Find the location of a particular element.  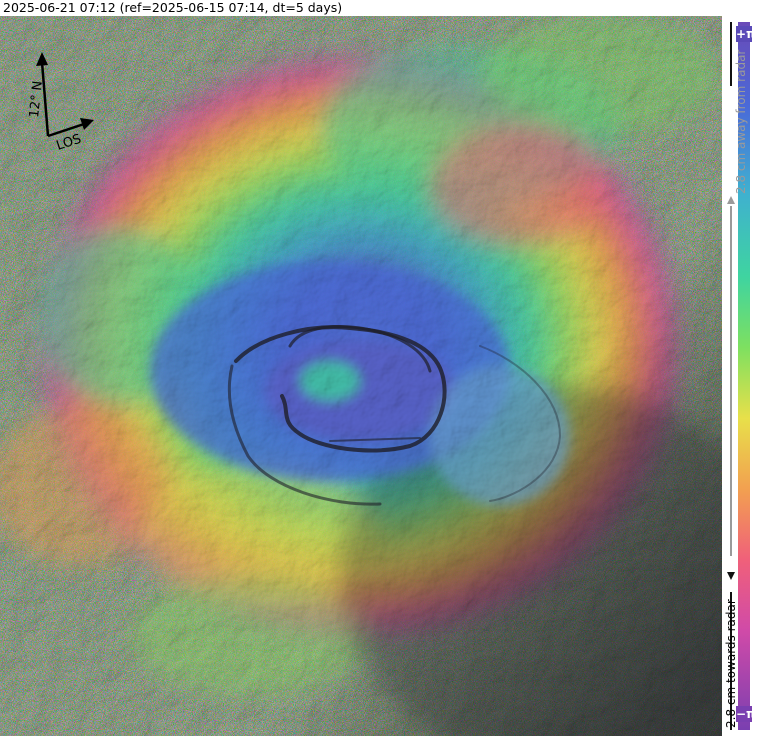

north-label: 12° N is located at coordinates (36, 99).